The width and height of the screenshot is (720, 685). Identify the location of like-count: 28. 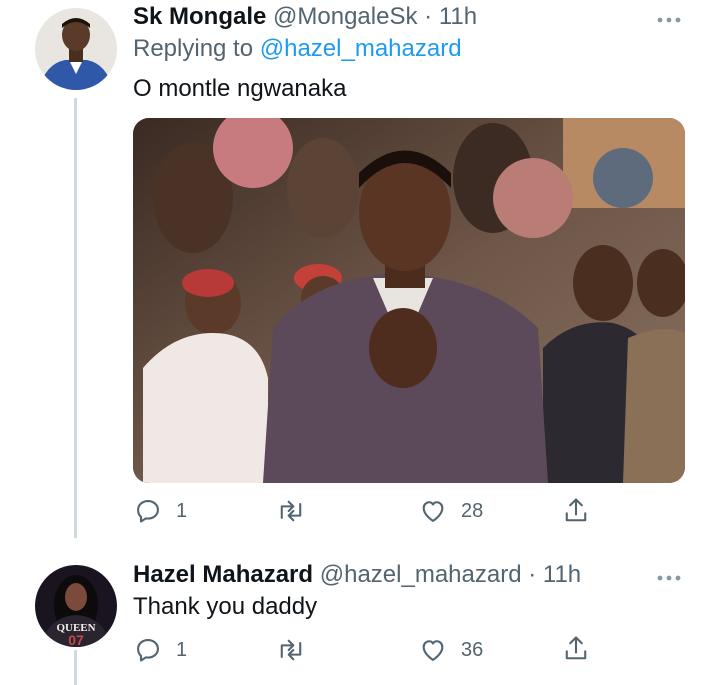
(472, 510).